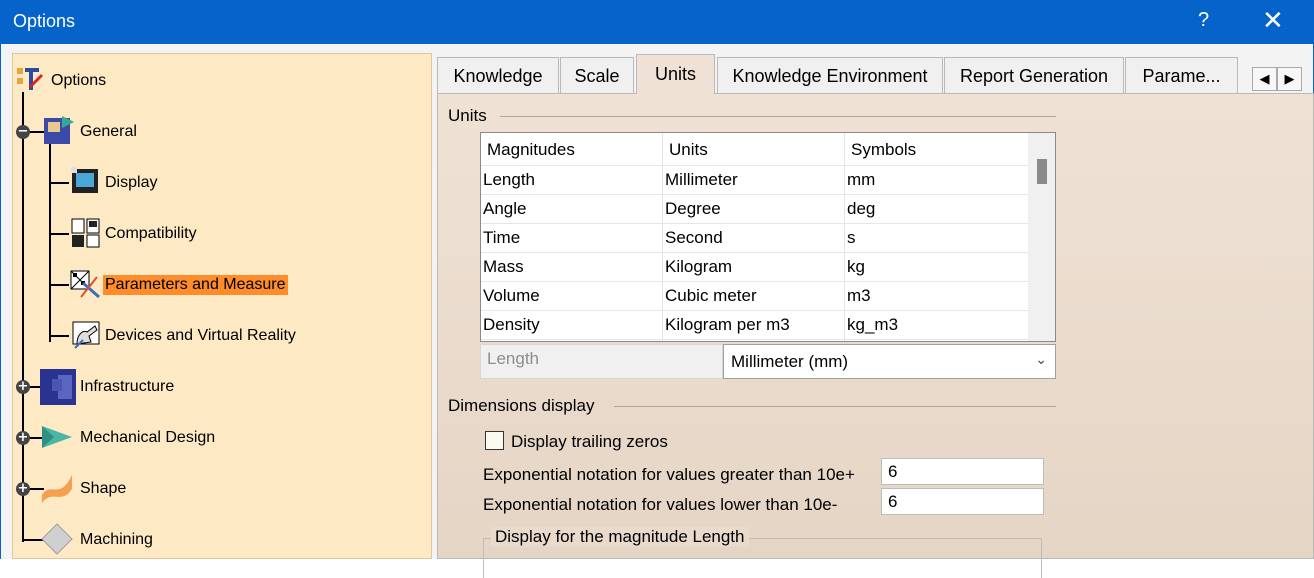  What do you see at coordinates (1203, 20) in the screenshot?
I see `help-button: ?` at bounding box center [1203, 20].